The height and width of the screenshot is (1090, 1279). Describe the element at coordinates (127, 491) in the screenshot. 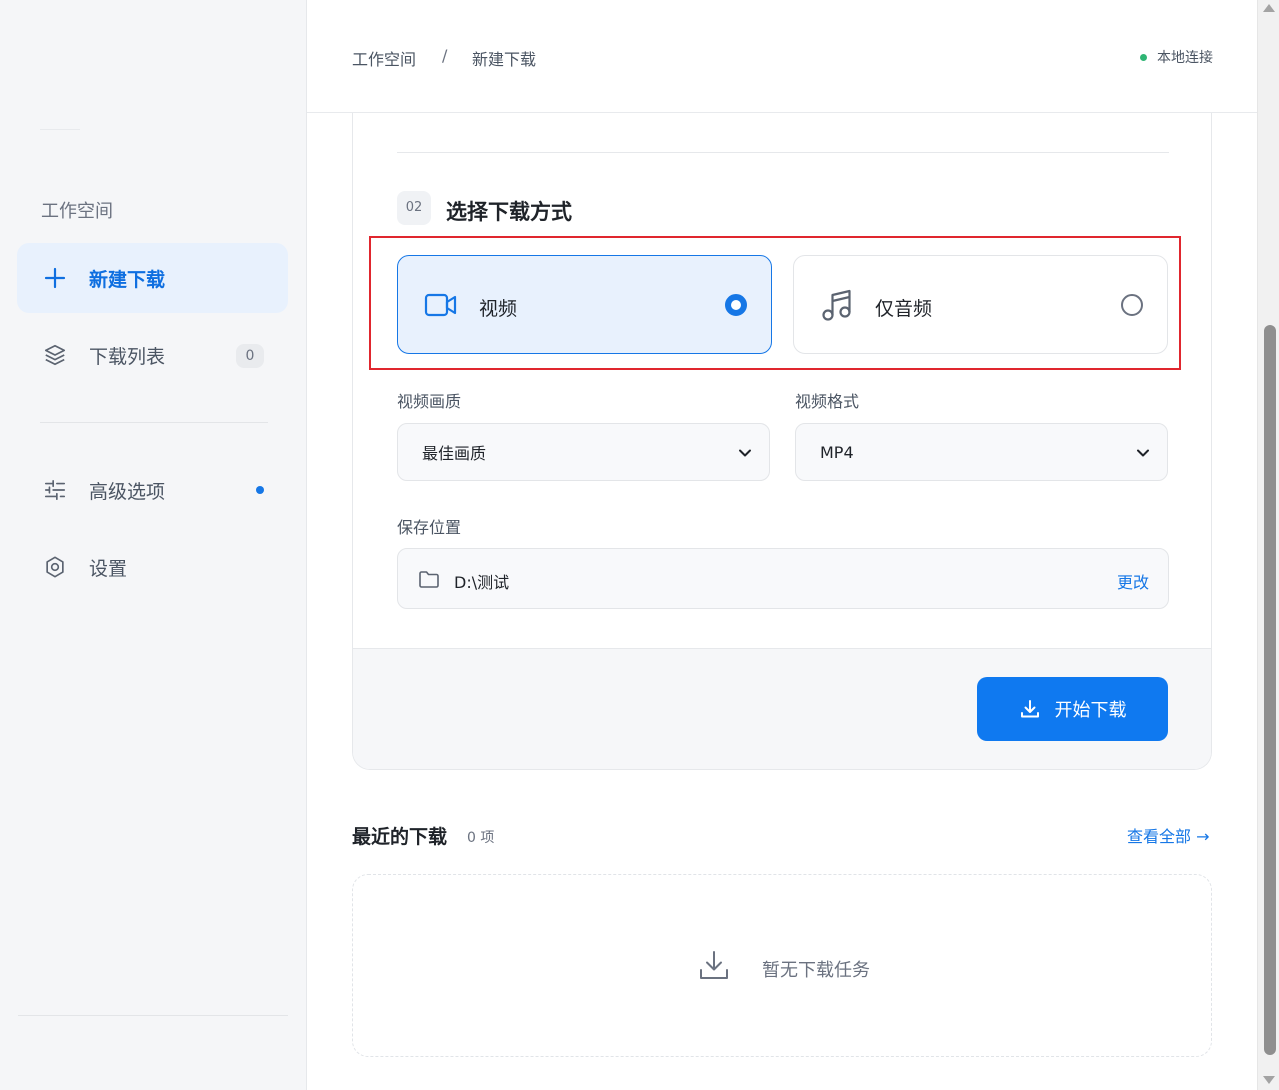

I see `sidebar-item-label: 高级选项` at that location.